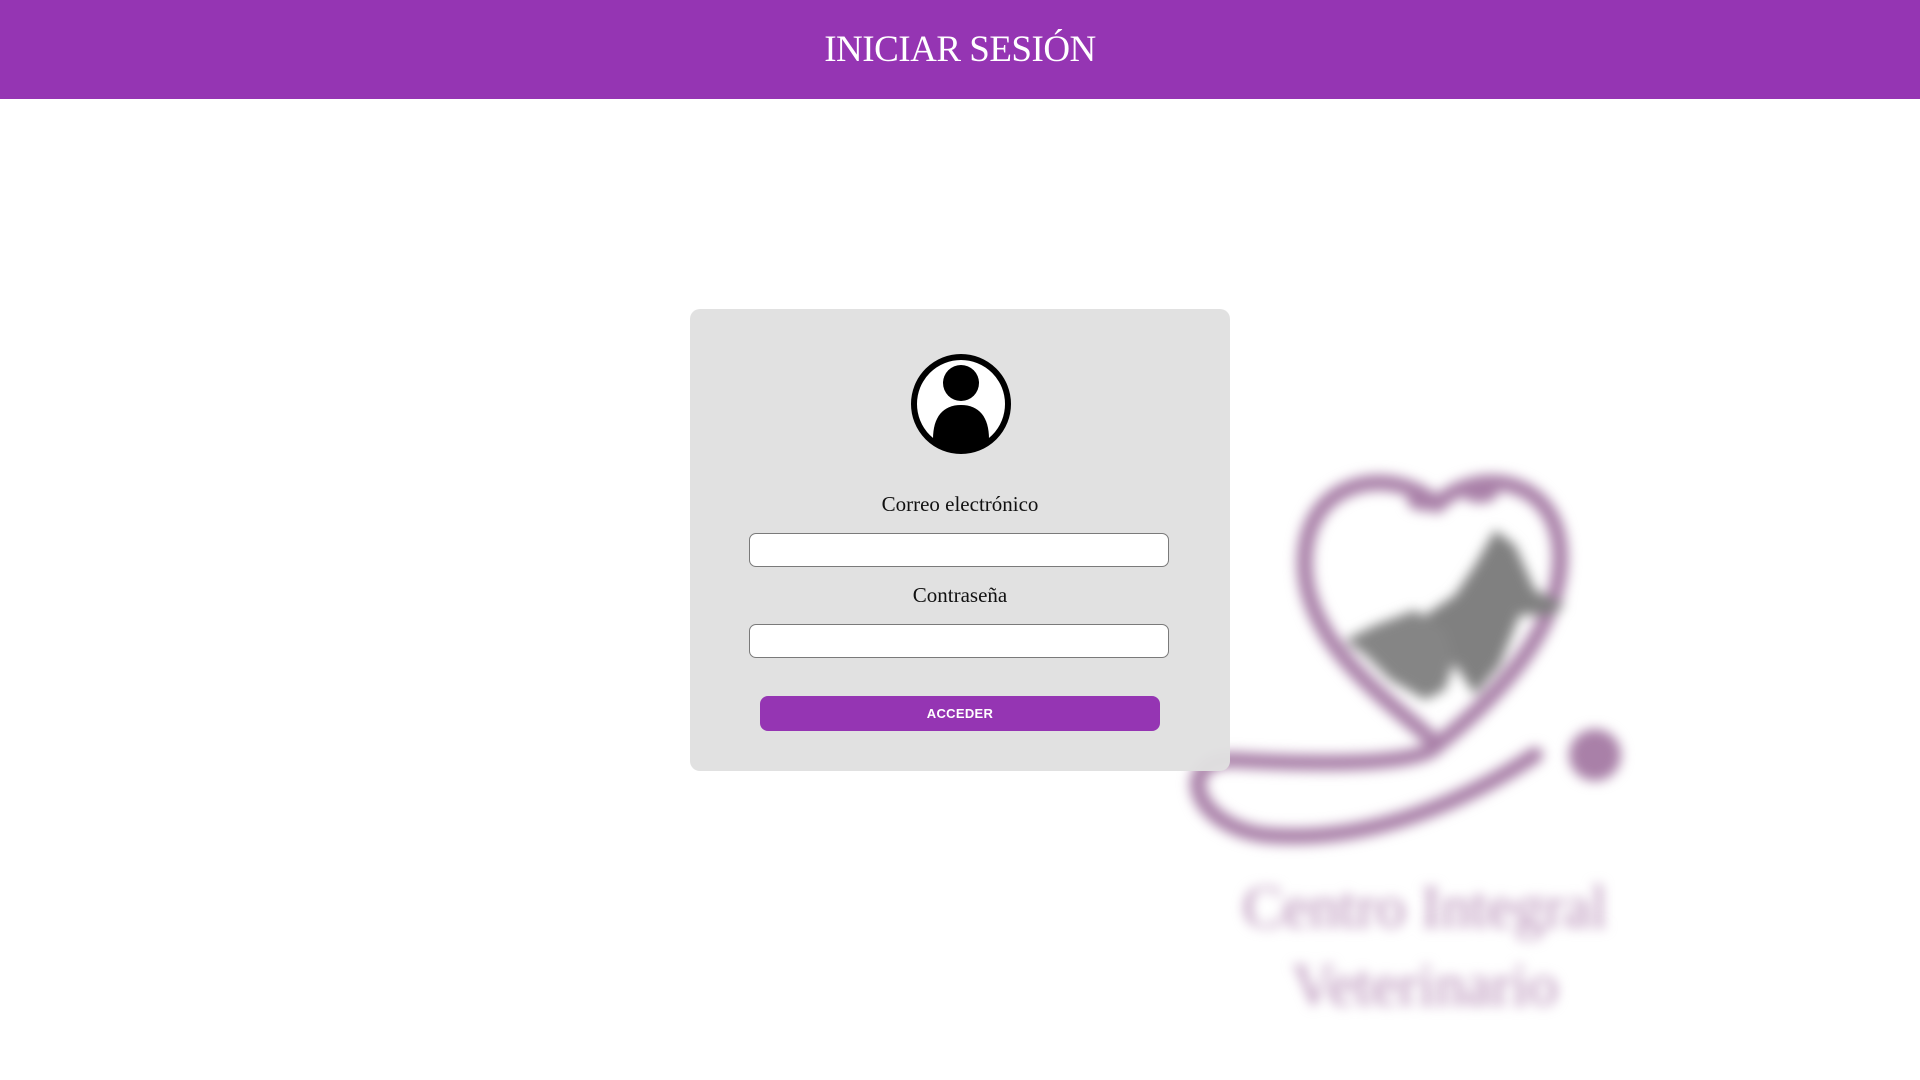 This screenshot has height=1080, width=1920. Describe the element at coordinates (960, 504) in the screenshot. I see `email-label: Correo electrónico` at that location.